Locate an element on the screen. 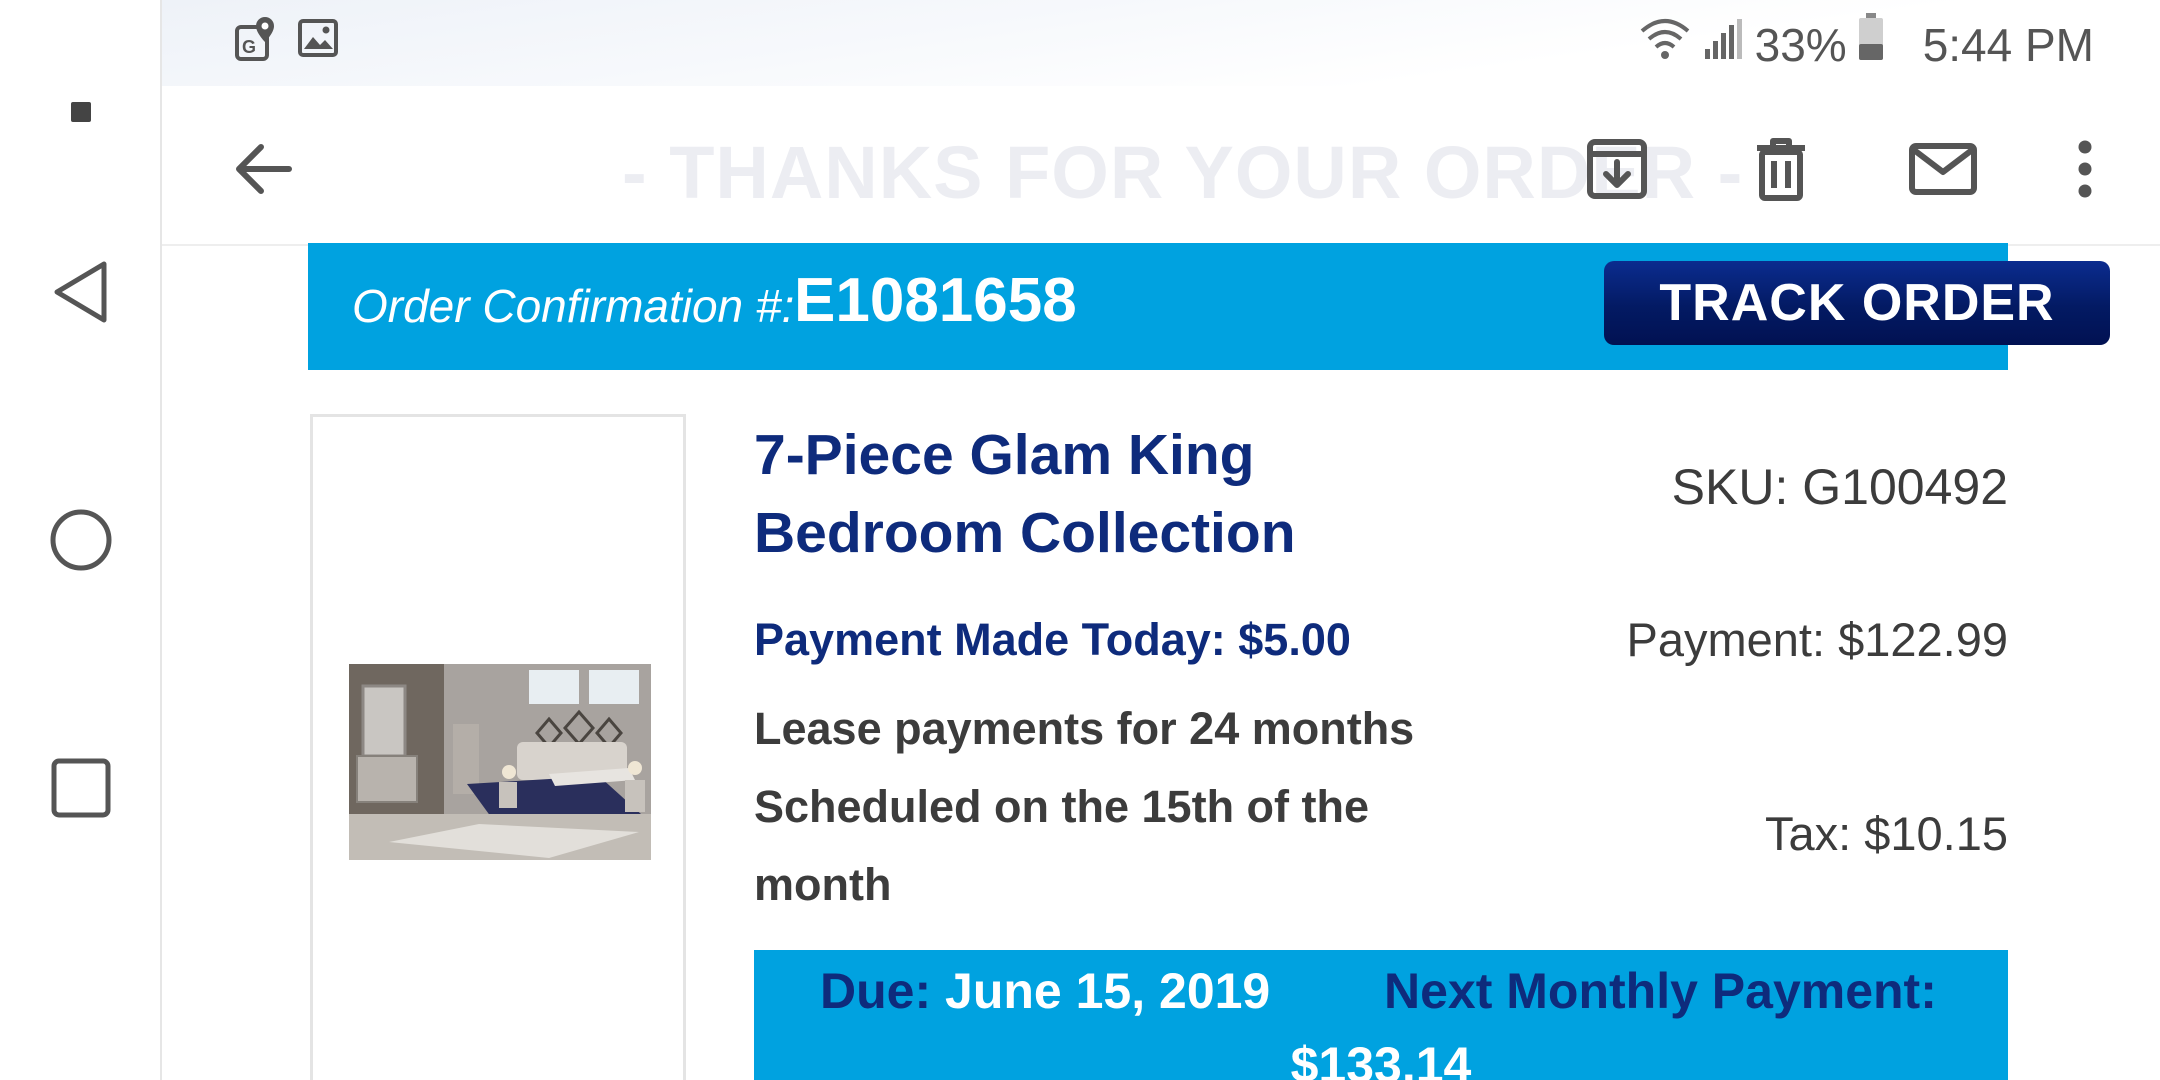 This screenshot has width=2160, height=1080. due-info: Due: June 15, 2019 is located at coordinates (1045, 991).